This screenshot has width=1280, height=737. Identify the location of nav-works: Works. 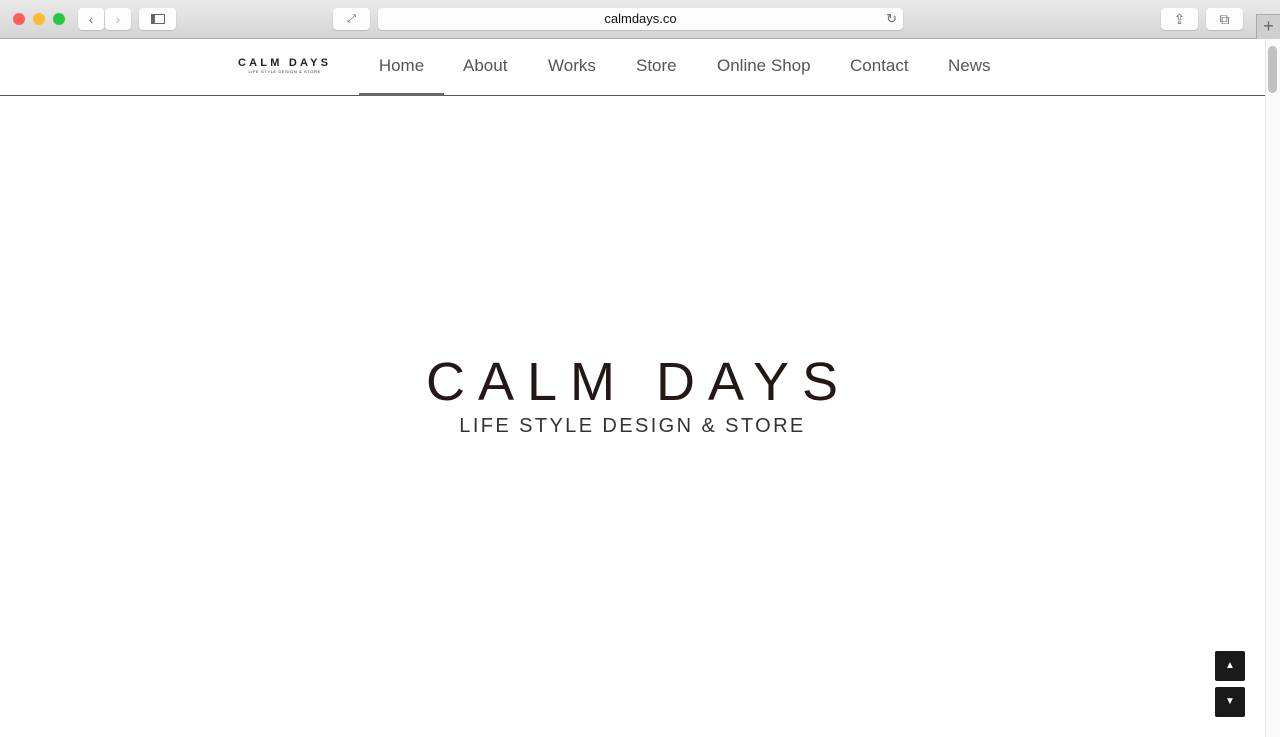
(572, 67).